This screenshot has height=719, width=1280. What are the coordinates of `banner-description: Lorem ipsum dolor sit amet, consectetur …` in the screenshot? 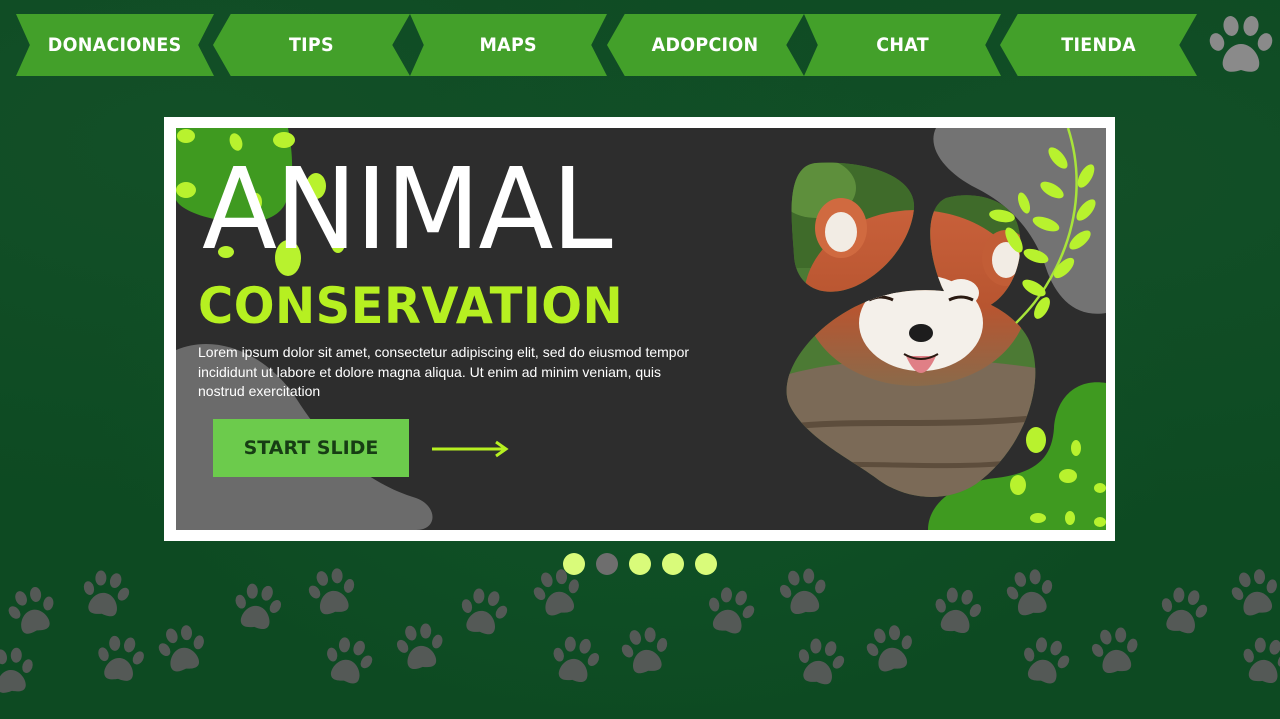 It's located at (444, 371).